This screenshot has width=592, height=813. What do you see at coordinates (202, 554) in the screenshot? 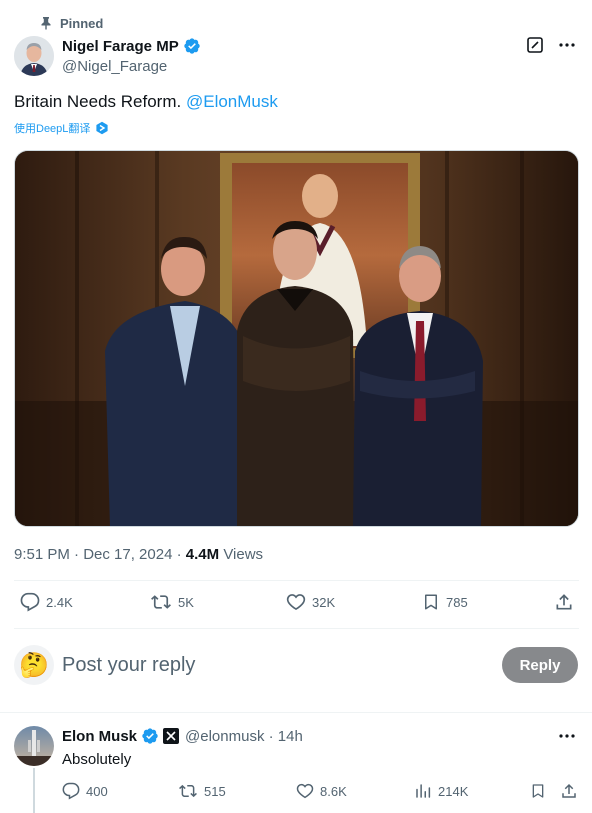
I see `views-count: 4.4M` at bounding box center [202, 554].